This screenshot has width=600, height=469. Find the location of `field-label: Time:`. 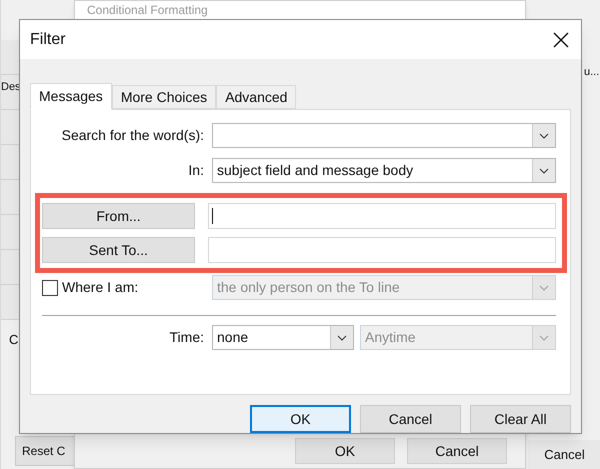

field-label: Time: is located at coordinates (187, 337).